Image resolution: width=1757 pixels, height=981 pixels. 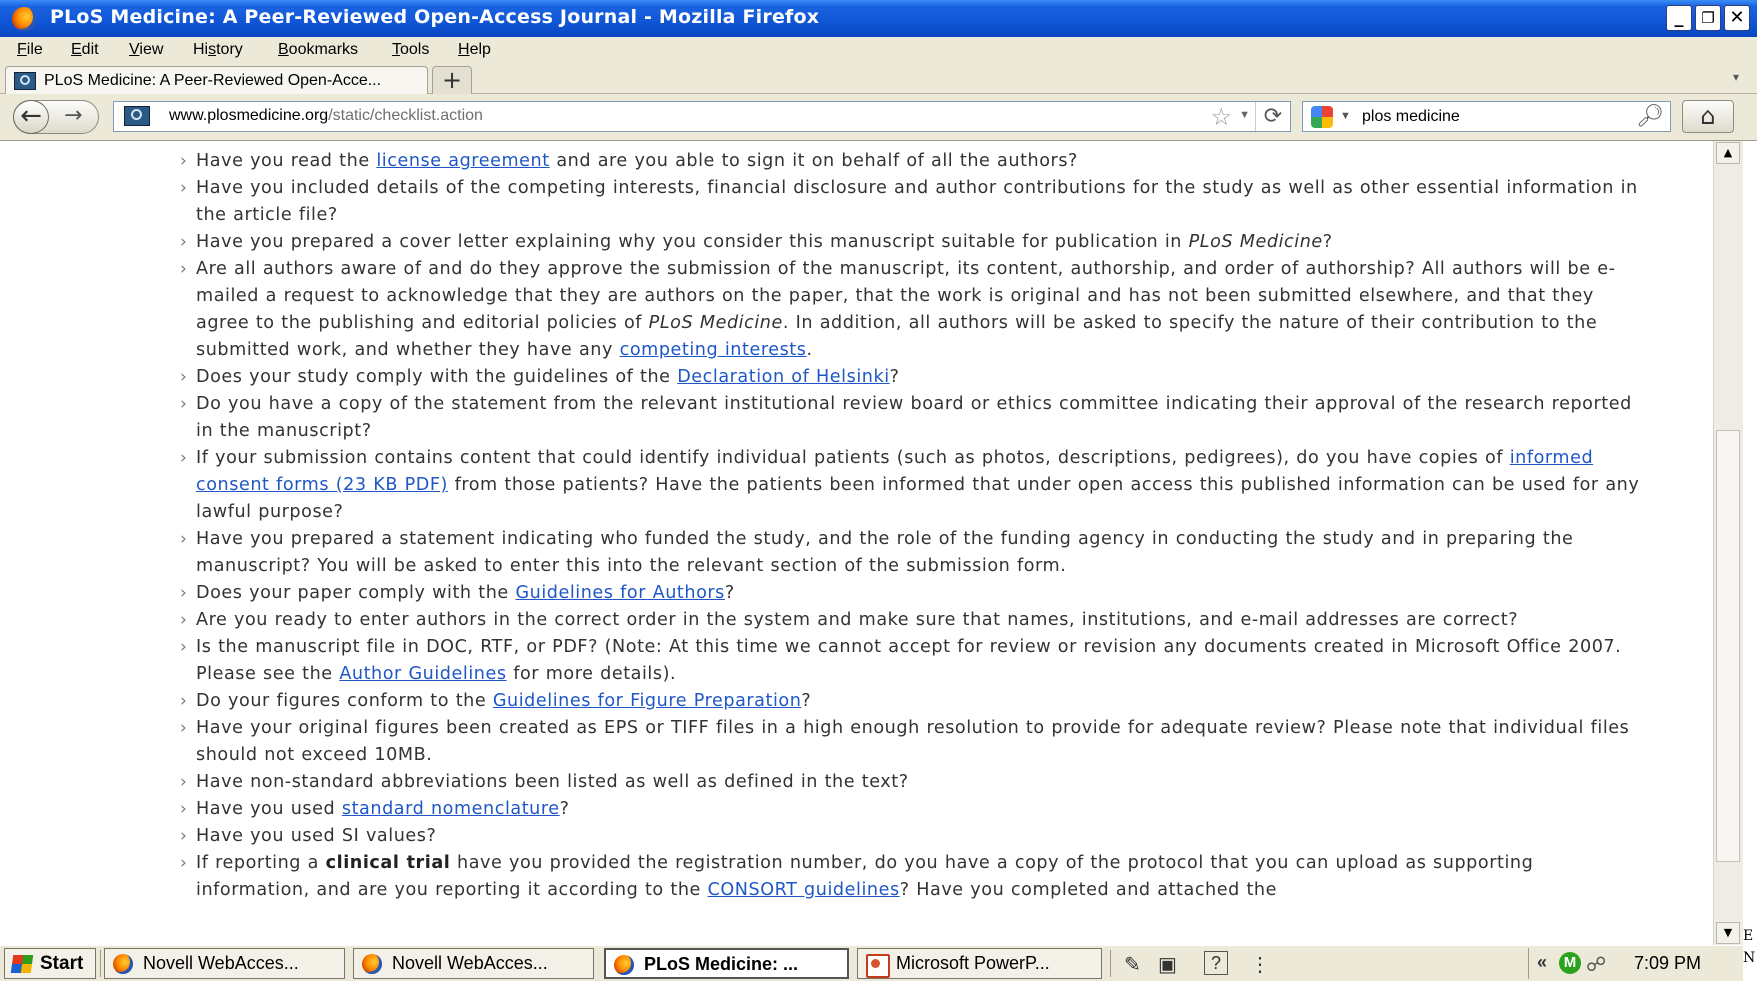 What do you see at coordinates (50, 963) in the screenshot?
I see `start-button: Start` at bounding box center [50, 963].